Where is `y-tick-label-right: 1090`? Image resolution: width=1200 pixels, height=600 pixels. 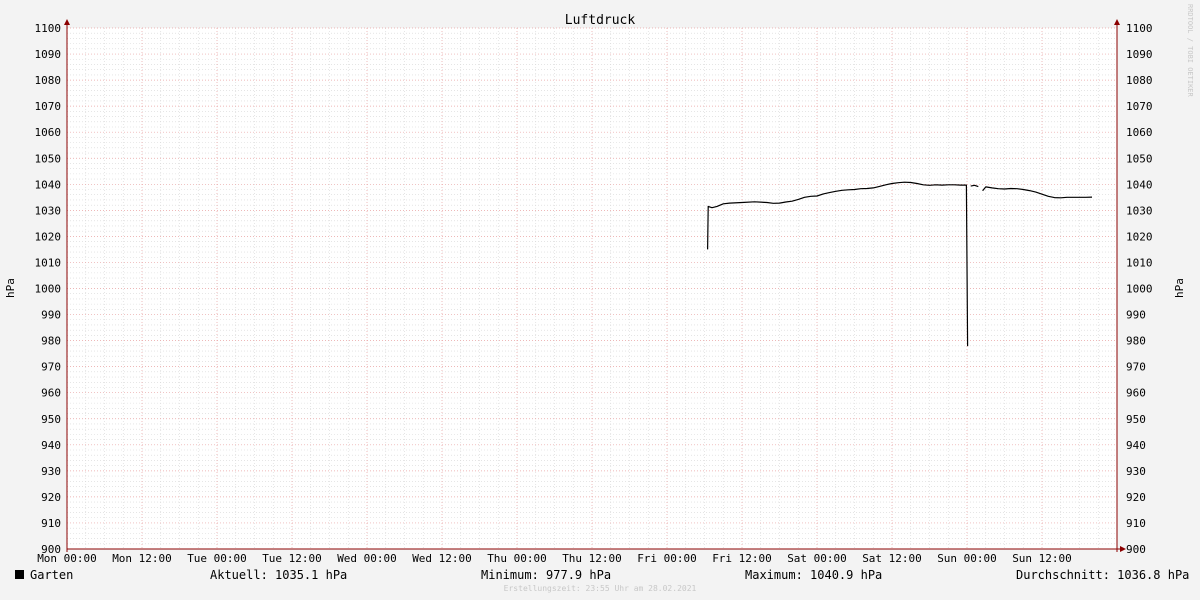 y-tick-label-right: 1090 is located at coordinates (1139, 54).